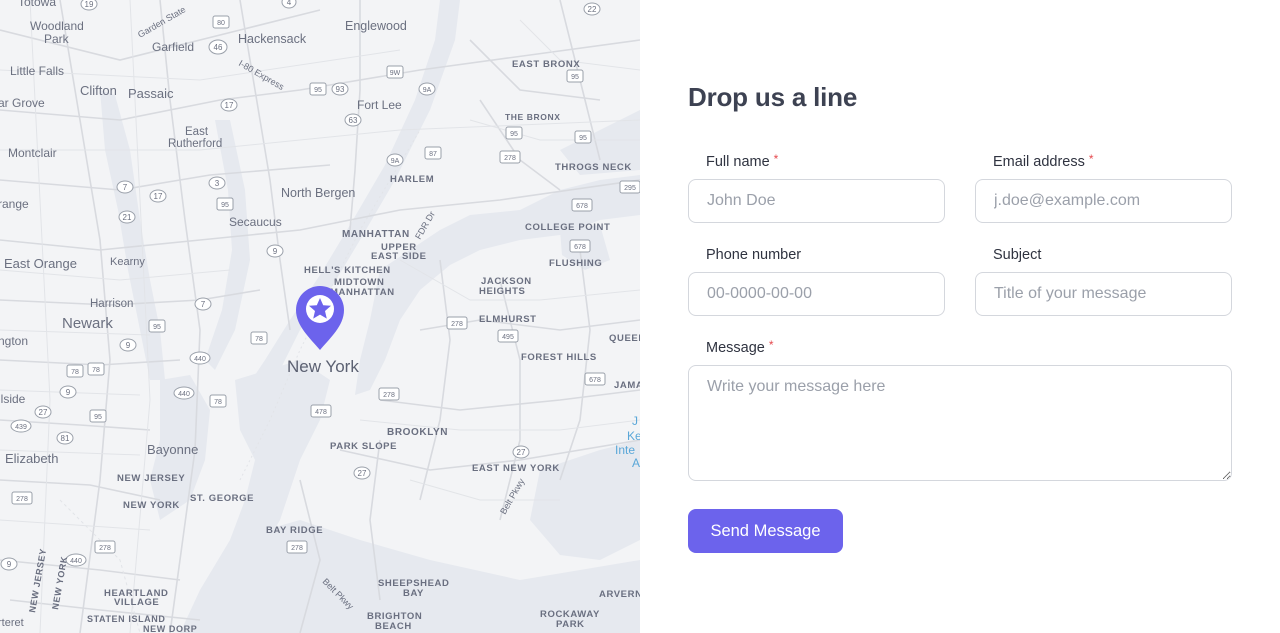  What do you see at coordinates (87, 323) in the screenshot?
I see `map-label: Newark` at bounding box center [87, 323].